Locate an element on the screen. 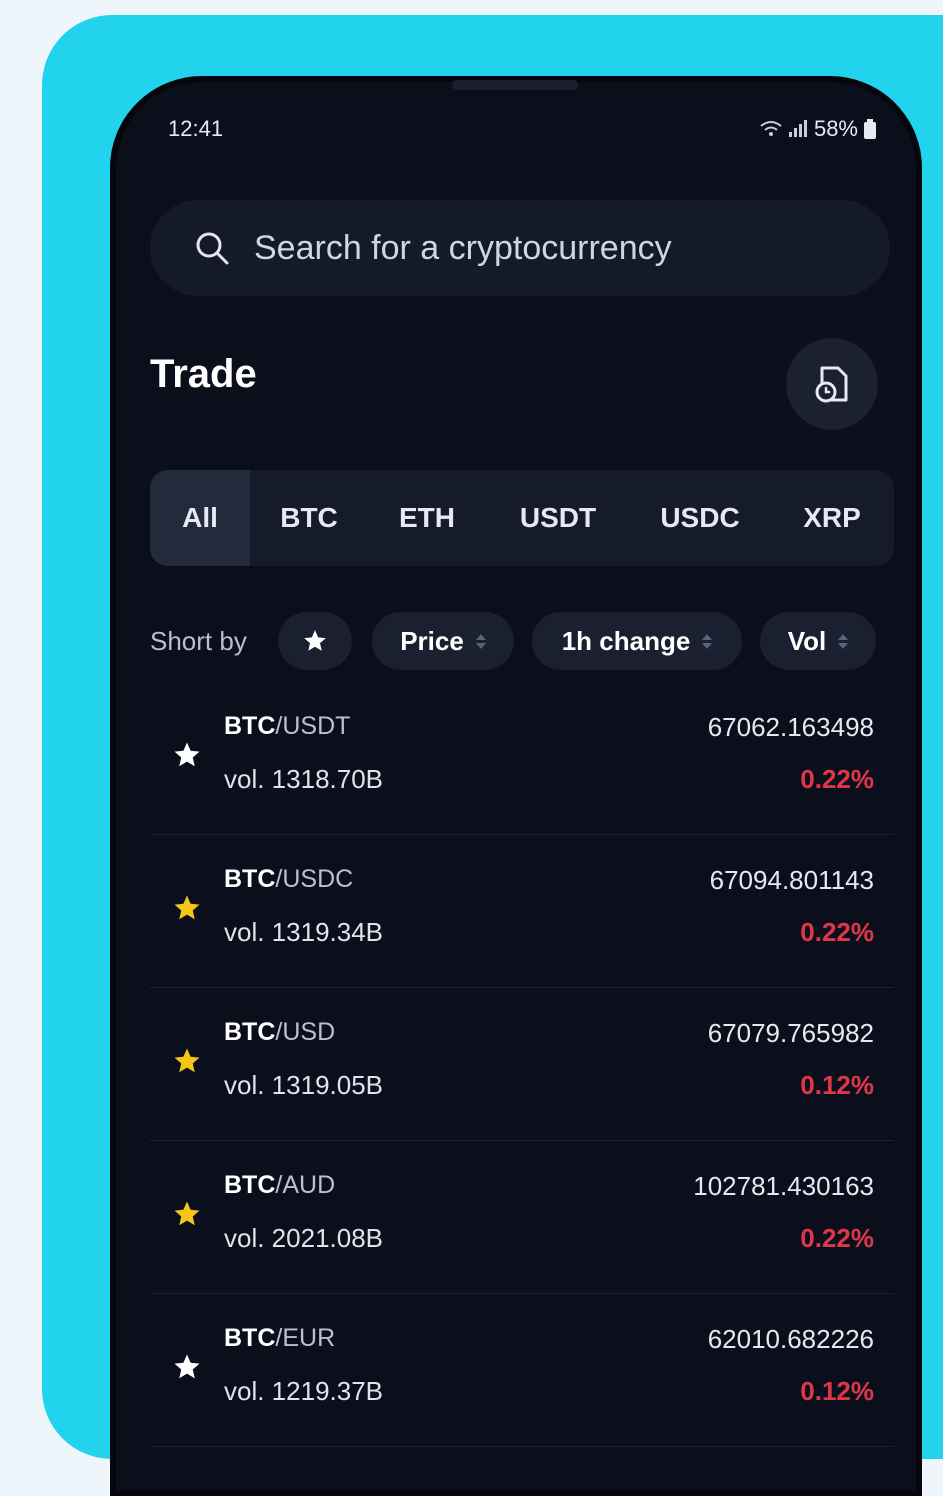  pair-volume: vol. 1319.34B is located at coordinates (304, 932).